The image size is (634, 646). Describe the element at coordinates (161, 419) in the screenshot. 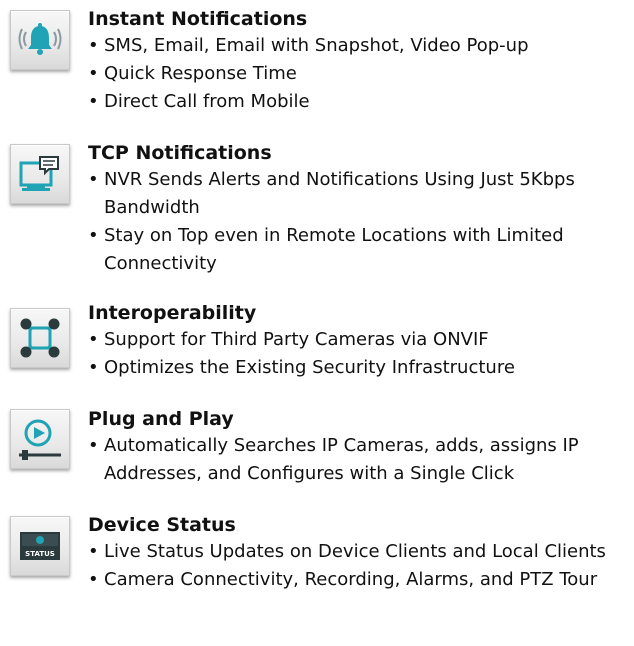

I see `feature-title: Plug and Play` at that location.